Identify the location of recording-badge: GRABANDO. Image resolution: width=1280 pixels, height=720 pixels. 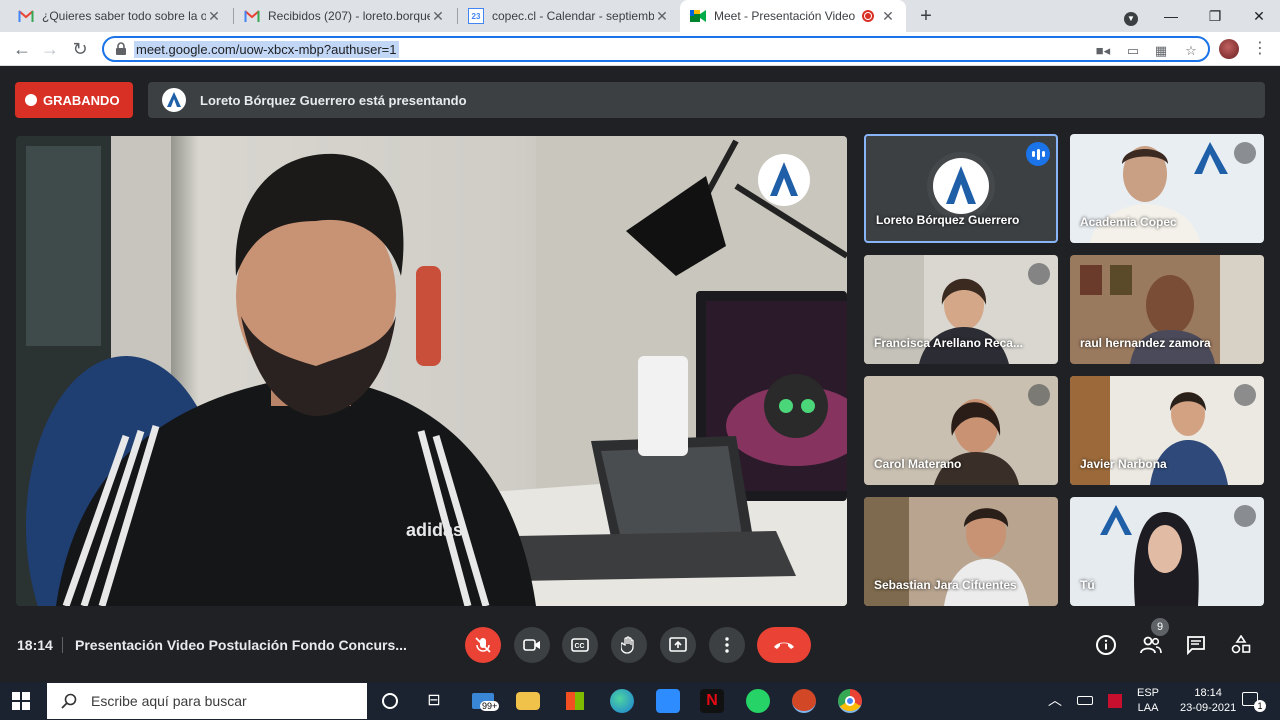
(74, 100).